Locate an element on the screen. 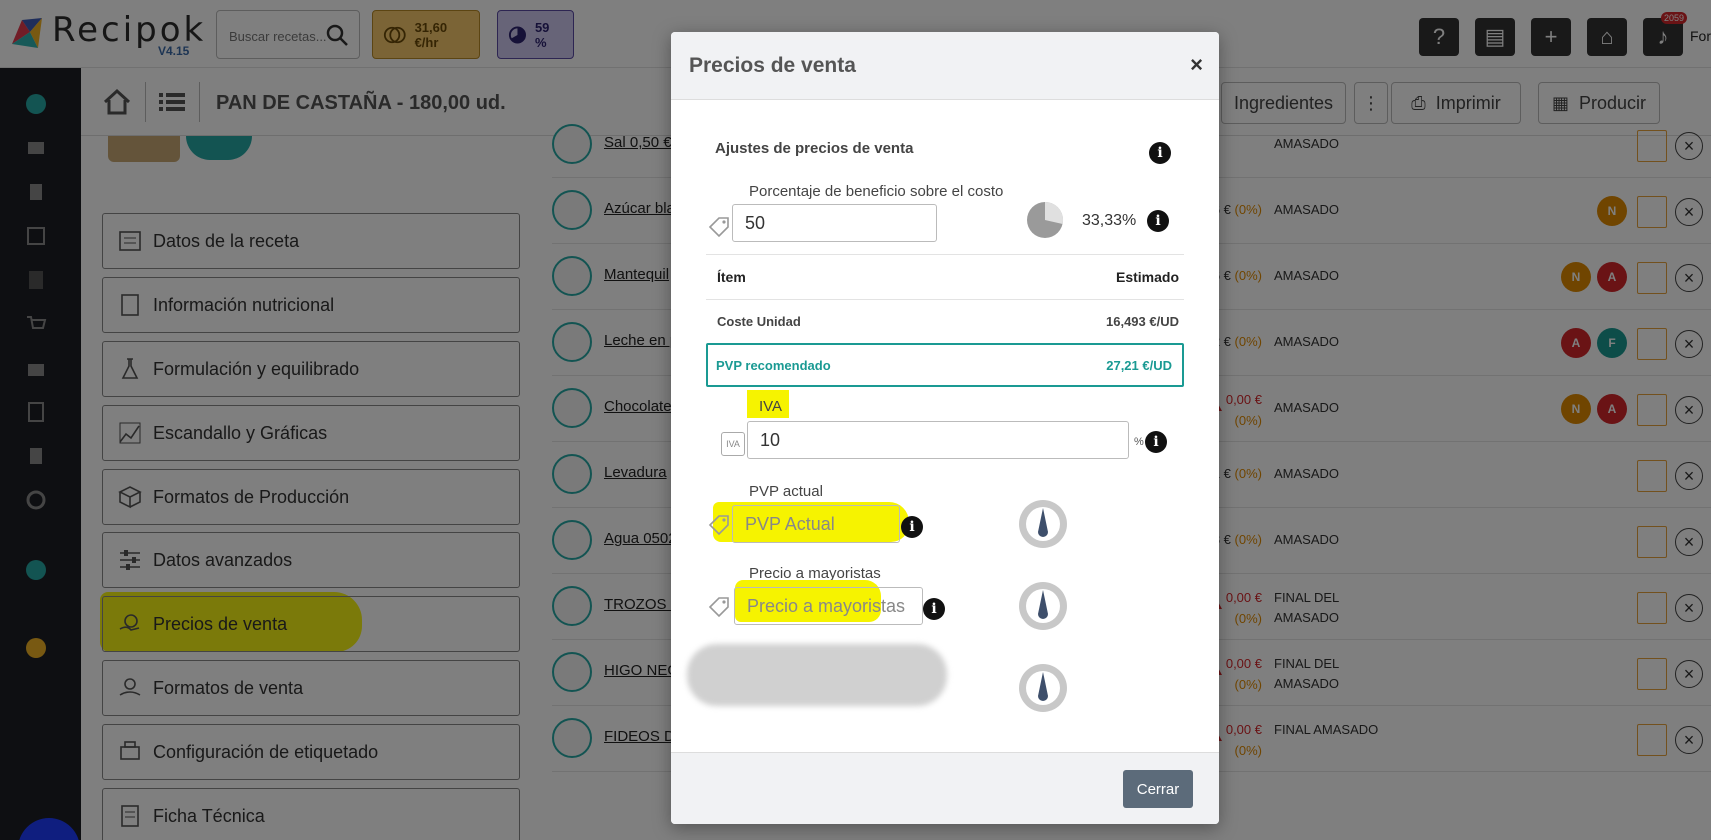 The image size is (1711, 840). pvp-recommended-value: 27,21 €/UD is located at coordinates (1139, 365).